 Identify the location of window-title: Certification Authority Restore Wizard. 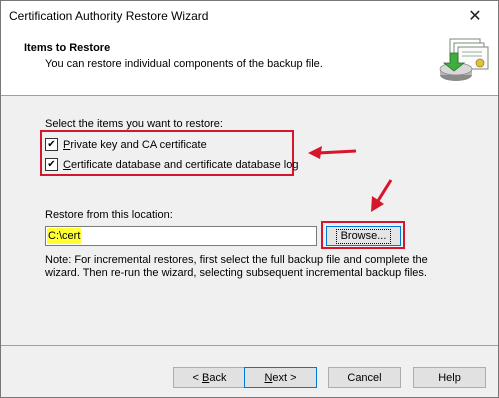
(109, 16).